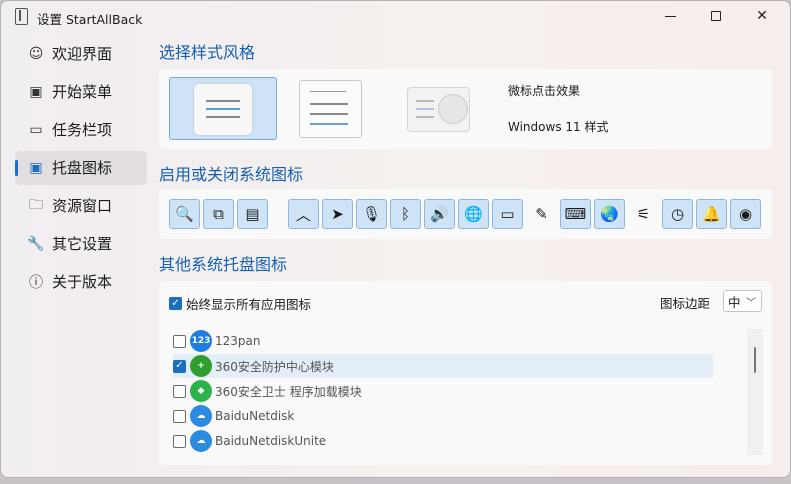 The height and width of the screenshot is (484, 791). Describe the element at coordinates (201, 416) in the screenshot. I see `app-icon: ☁` at that location.